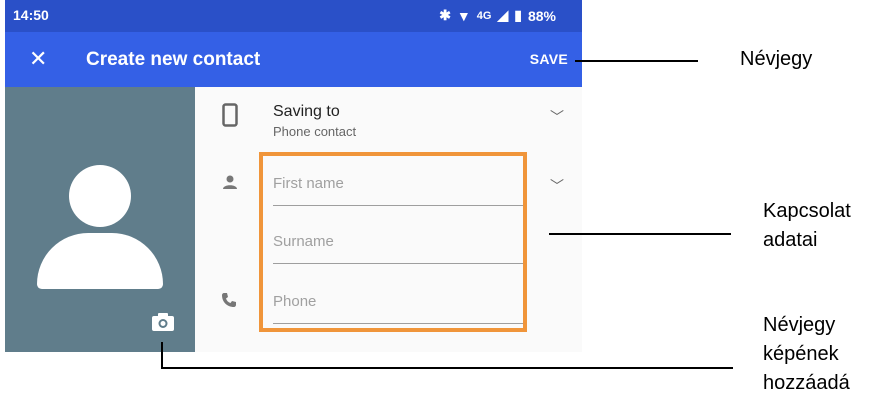 Image resolution: width=895 pixels, height=412 pixels. Describe the element at coordinates (801, 354) in the screenshot. I see `callout-photo-line2: képének` at that location.